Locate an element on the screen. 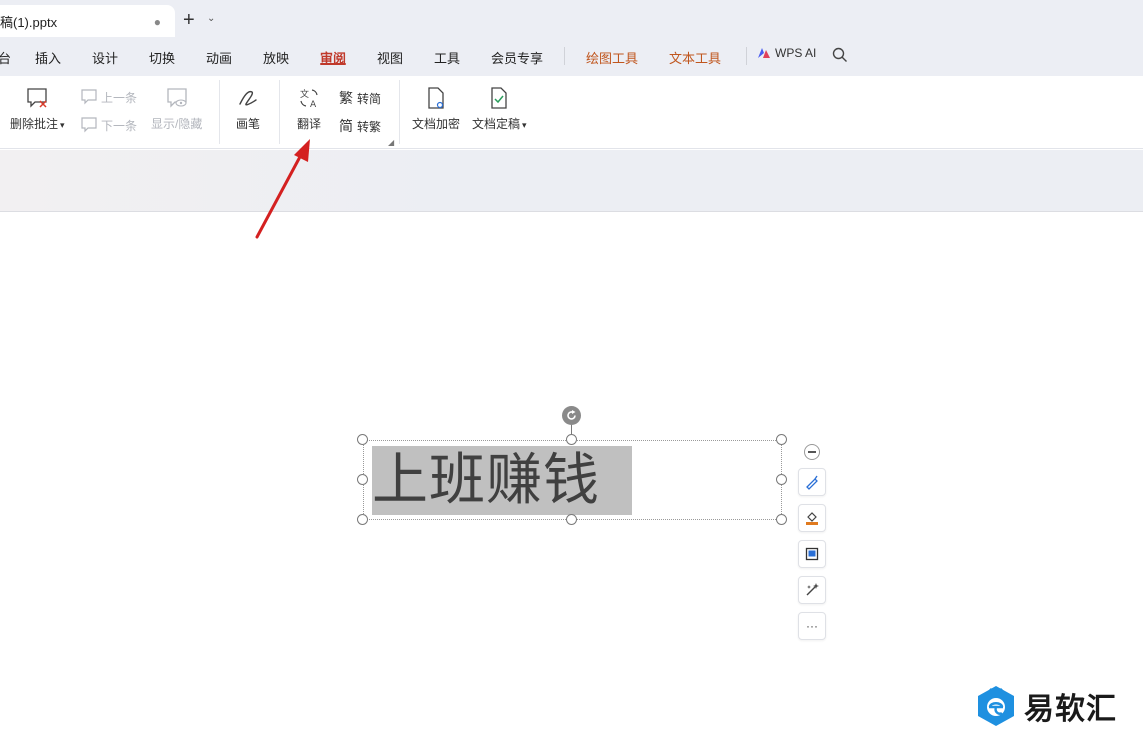 The width and height of the screenshot is (1143, 730). outline-button is located at coordinates (812, 554).